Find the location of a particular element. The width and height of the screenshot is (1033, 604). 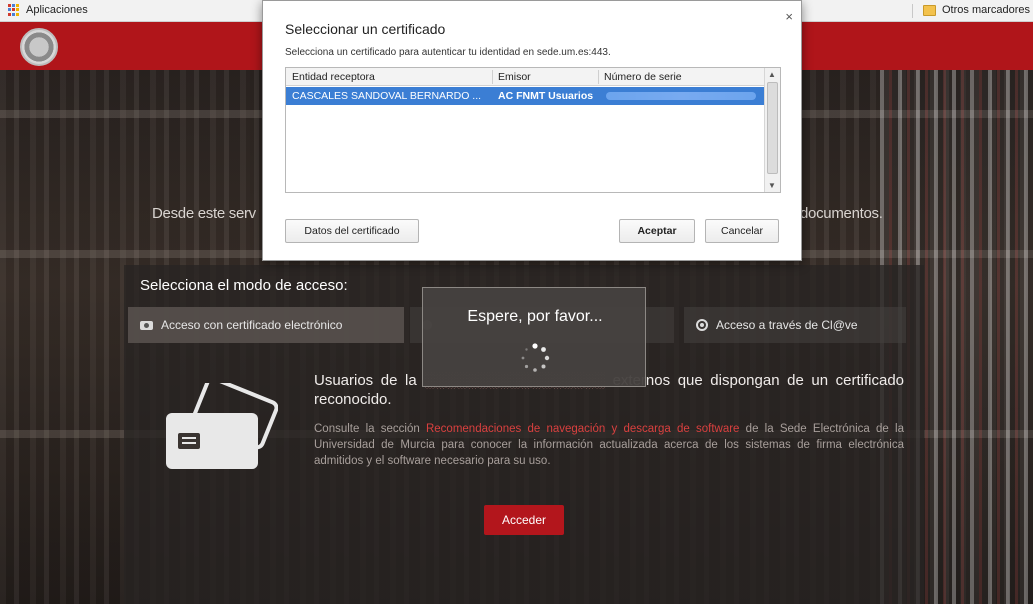

certificate-issuer: AC FNMT Usuarios is located at coordinates (546, 96).